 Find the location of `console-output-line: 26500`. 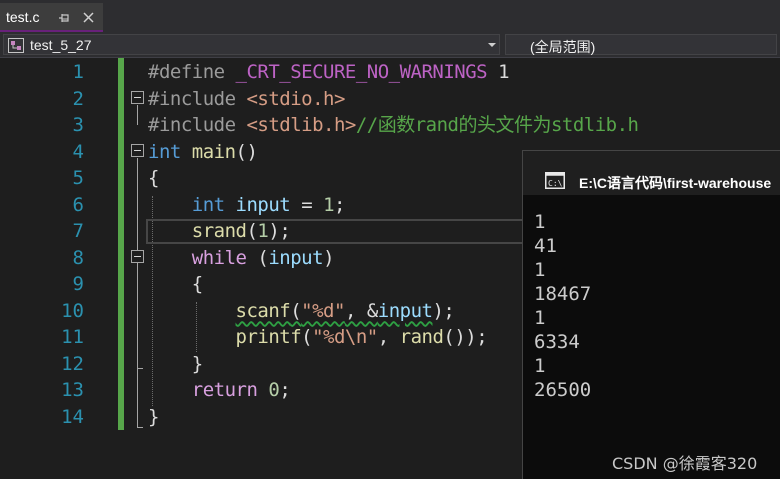

console-output-line: 26500 is located at coordinates (563, 390).